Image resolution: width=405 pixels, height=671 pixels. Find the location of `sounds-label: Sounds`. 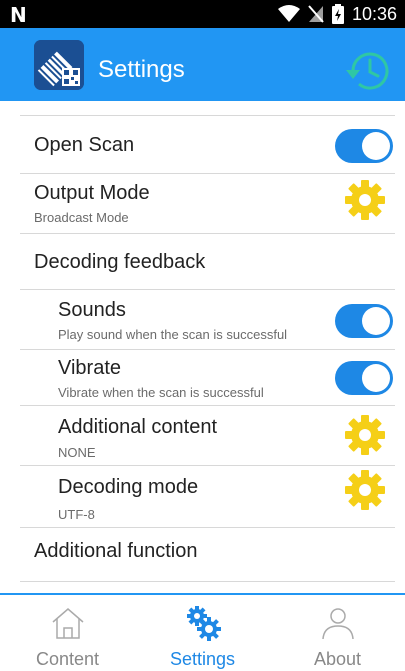

sounds-label: Sounds is located at coordinates (92, 310).